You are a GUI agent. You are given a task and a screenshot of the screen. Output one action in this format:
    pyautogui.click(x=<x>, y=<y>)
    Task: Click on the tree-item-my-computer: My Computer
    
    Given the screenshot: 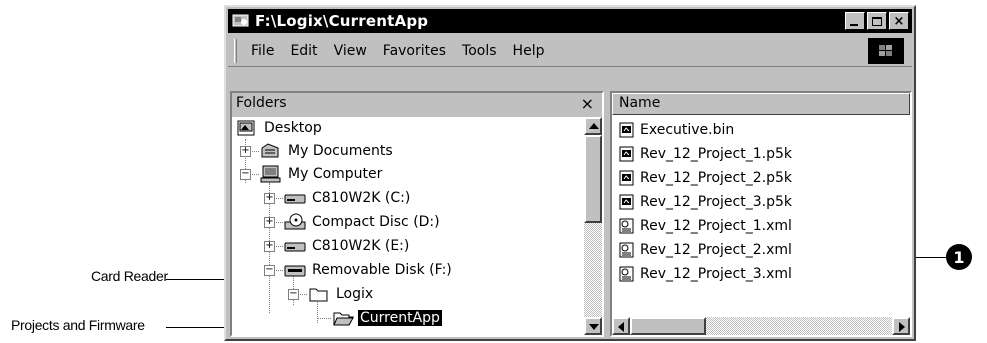 What is the action you would take?
    pyautogui.click(x=322, y=174)
    